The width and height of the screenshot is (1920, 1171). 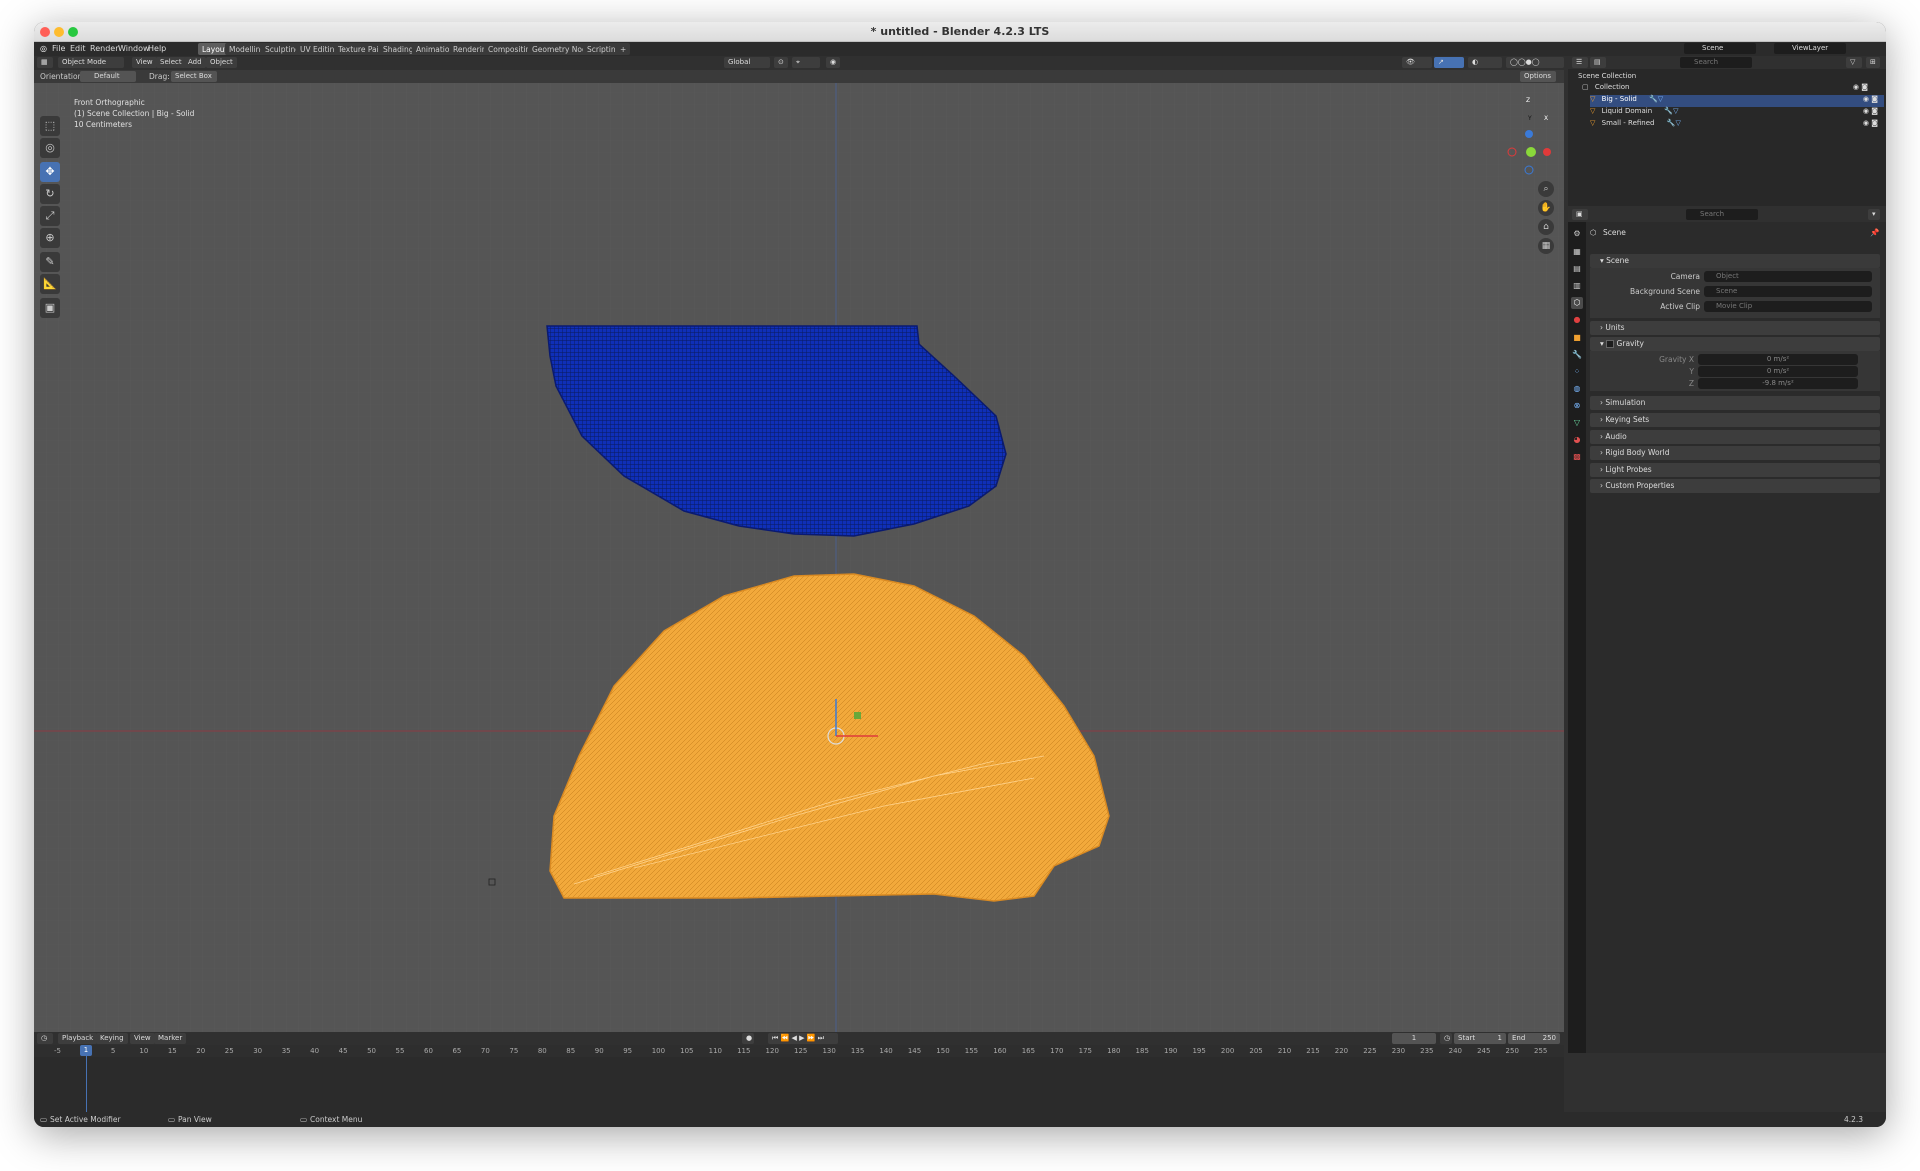 I want to click on outliner-item-liquid-domain: ▽ Liquid Domain 🔧▽ ◉ ◙, so click(x=1737, y=113).